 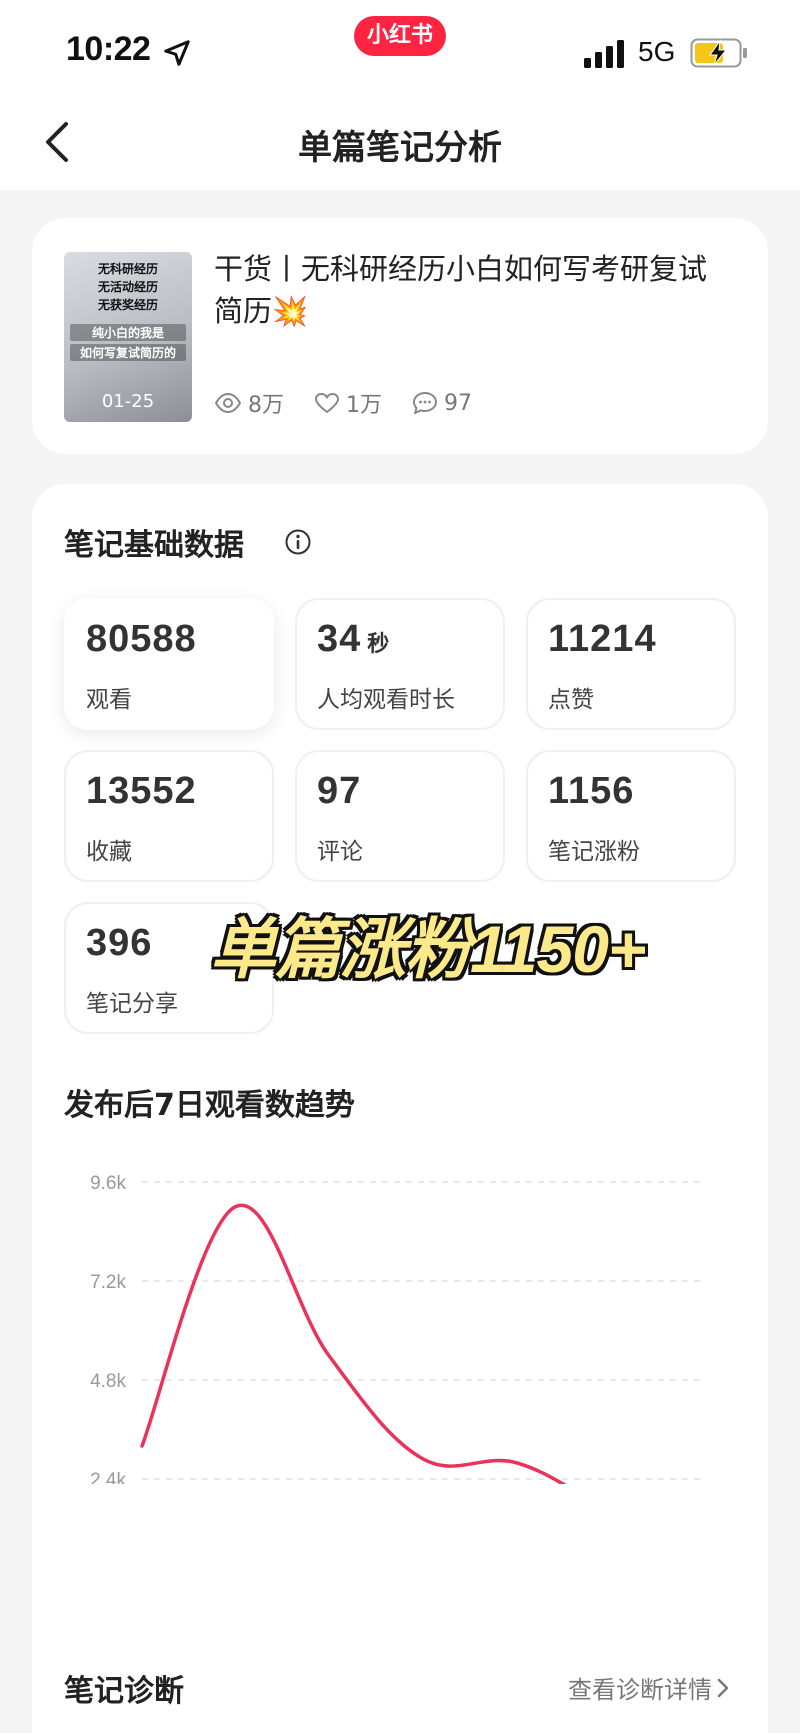 I want to click on views-stat: 8万, so click(x=249, y=403).